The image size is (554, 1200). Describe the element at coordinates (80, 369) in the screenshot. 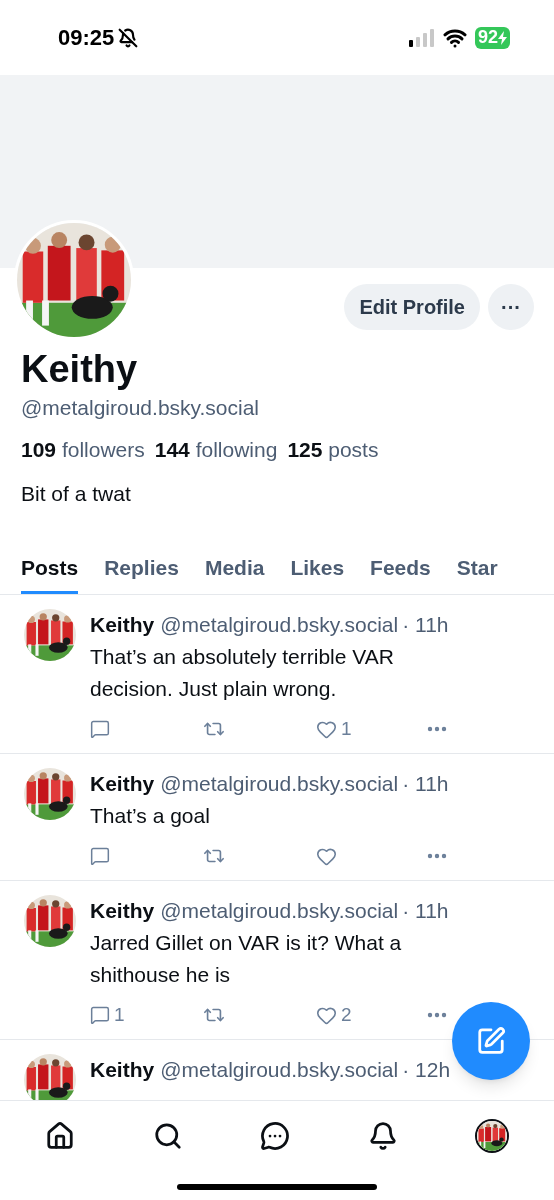

I see `profile-name: Keithy` at that location.